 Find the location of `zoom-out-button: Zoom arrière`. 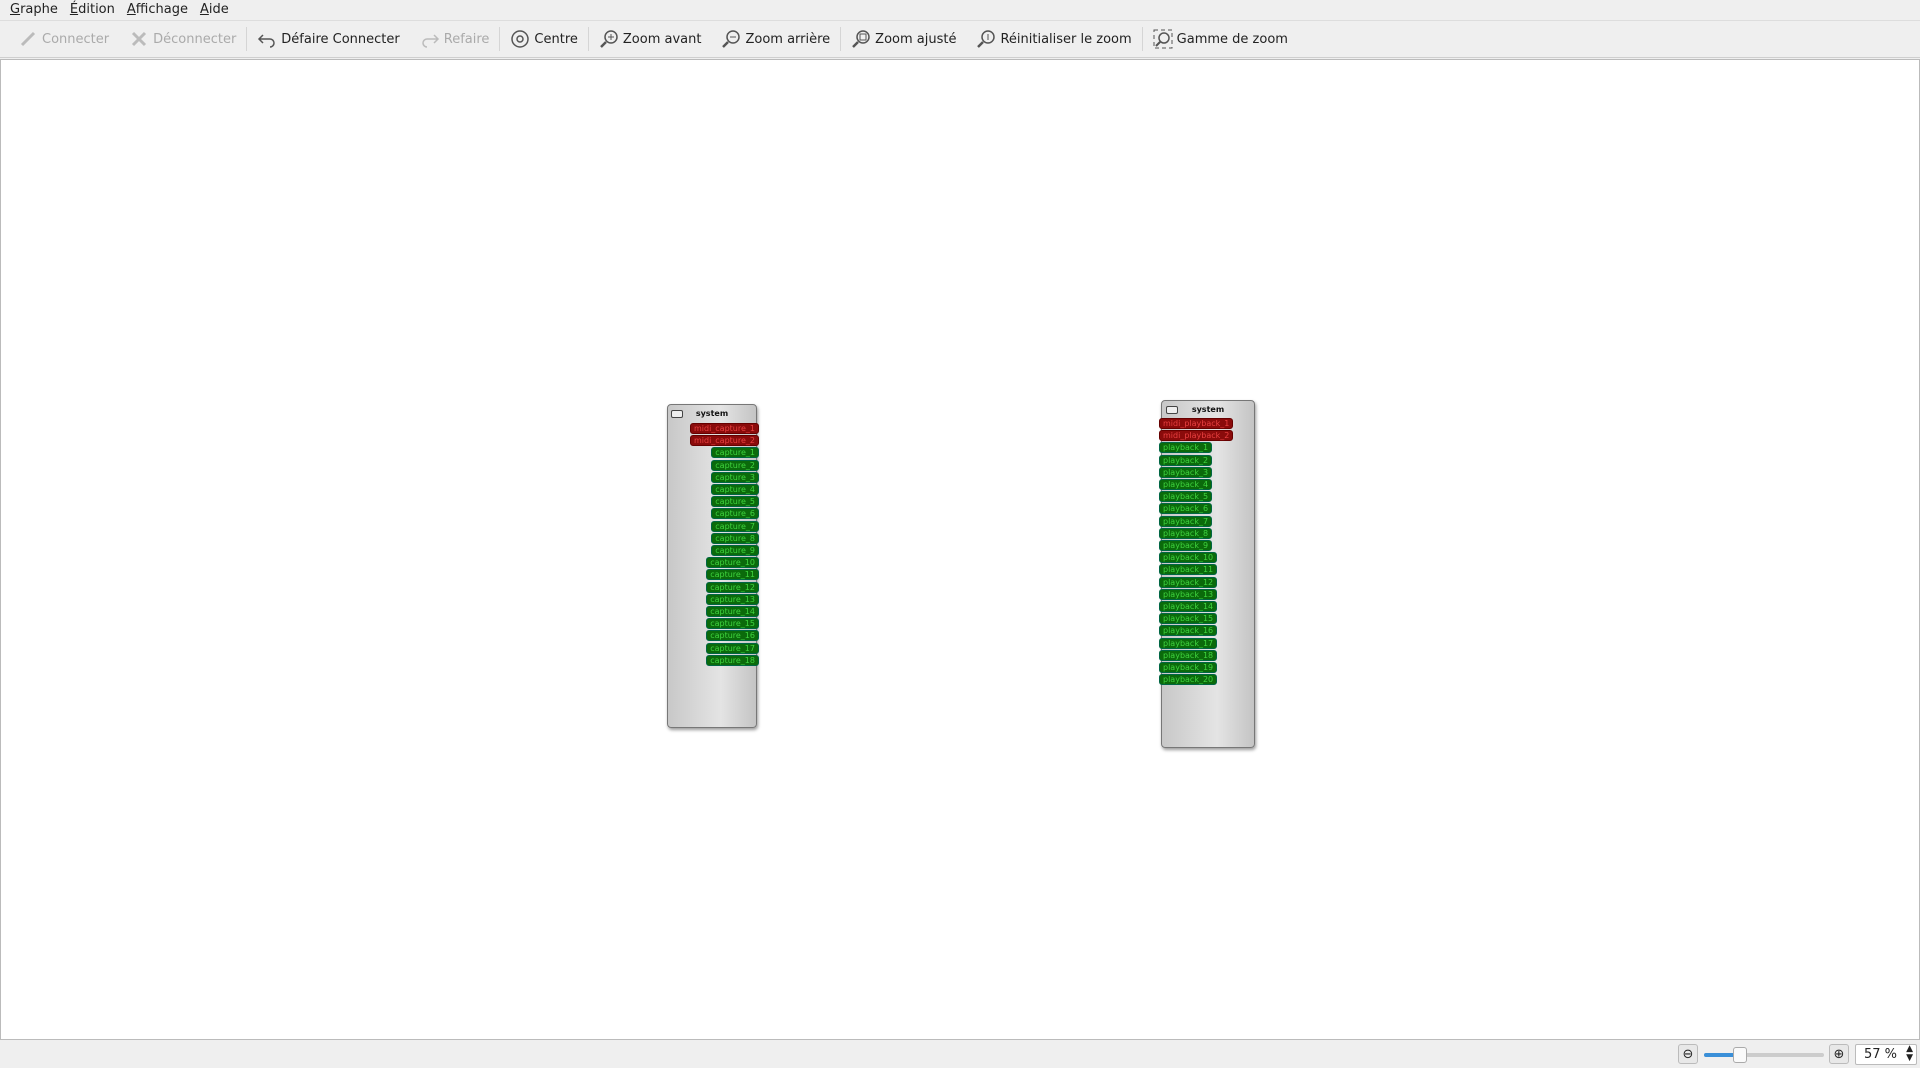

zoom-out-button: Zoom arrière is located at coordinates (775, 39).